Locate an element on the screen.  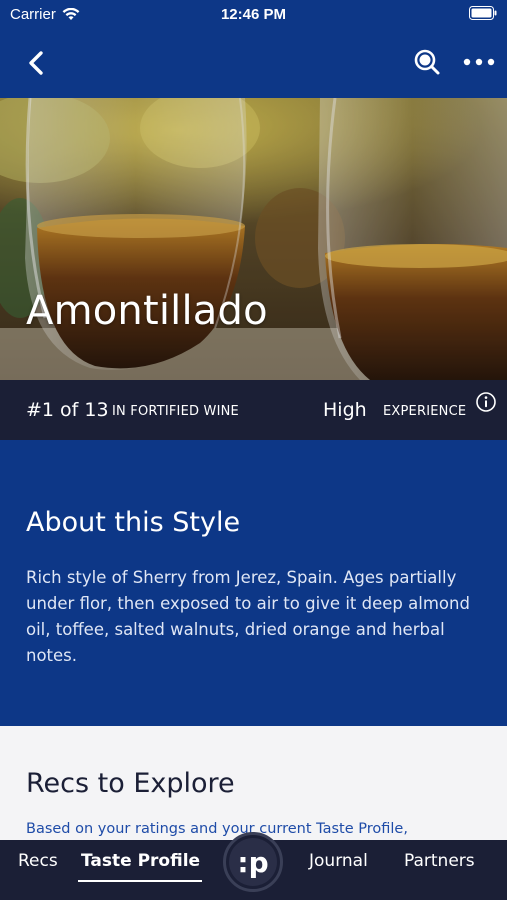
info-button is located at coordinates (486, 402).